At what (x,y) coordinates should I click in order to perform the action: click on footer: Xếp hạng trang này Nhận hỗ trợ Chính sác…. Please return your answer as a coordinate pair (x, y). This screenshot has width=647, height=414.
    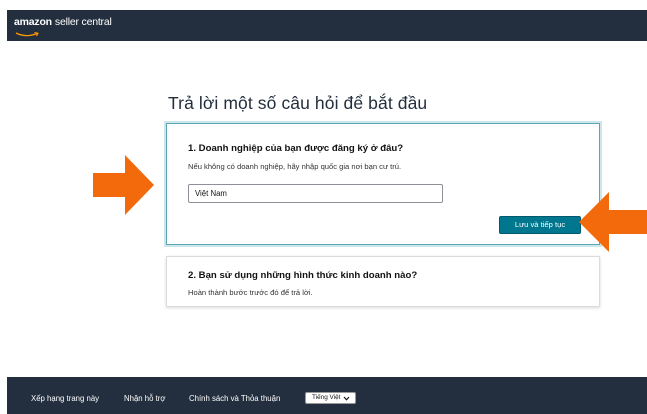
    Looking at the image, I should click on (327, 395).